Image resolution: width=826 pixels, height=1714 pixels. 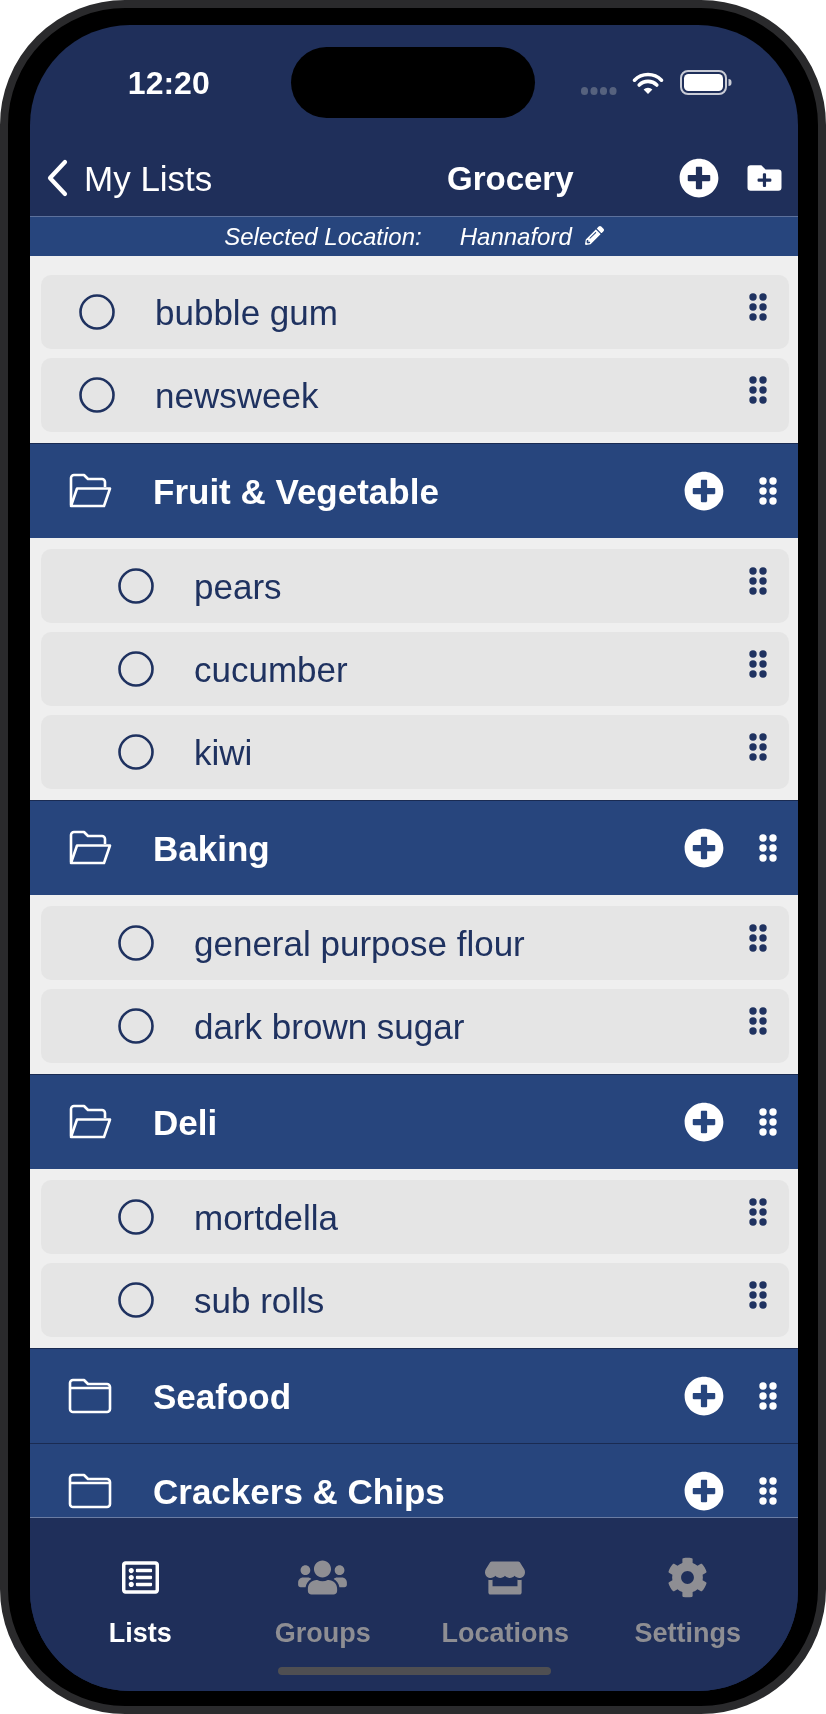 What do you see at coordinates (415, 1217) in the screenshot?
I see `list-item-card: mortdella` at bounding box center [415, 1217].